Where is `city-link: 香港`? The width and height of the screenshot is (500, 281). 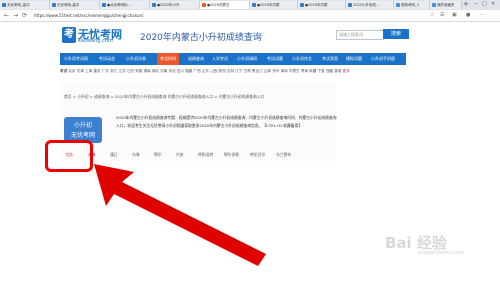 city-link: 香港 is located at coordinates (337, 71).